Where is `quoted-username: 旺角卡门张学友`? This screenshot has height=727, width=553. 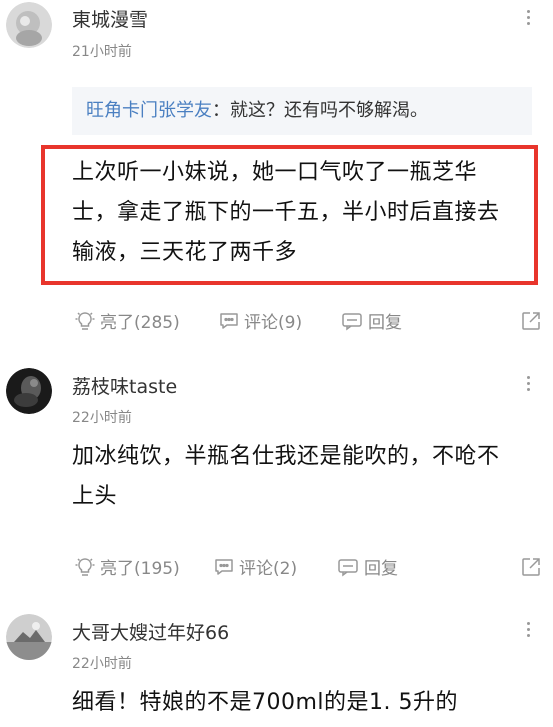 quoted-username: 旺角卡门张学友 is located at coordinates (149, 110).